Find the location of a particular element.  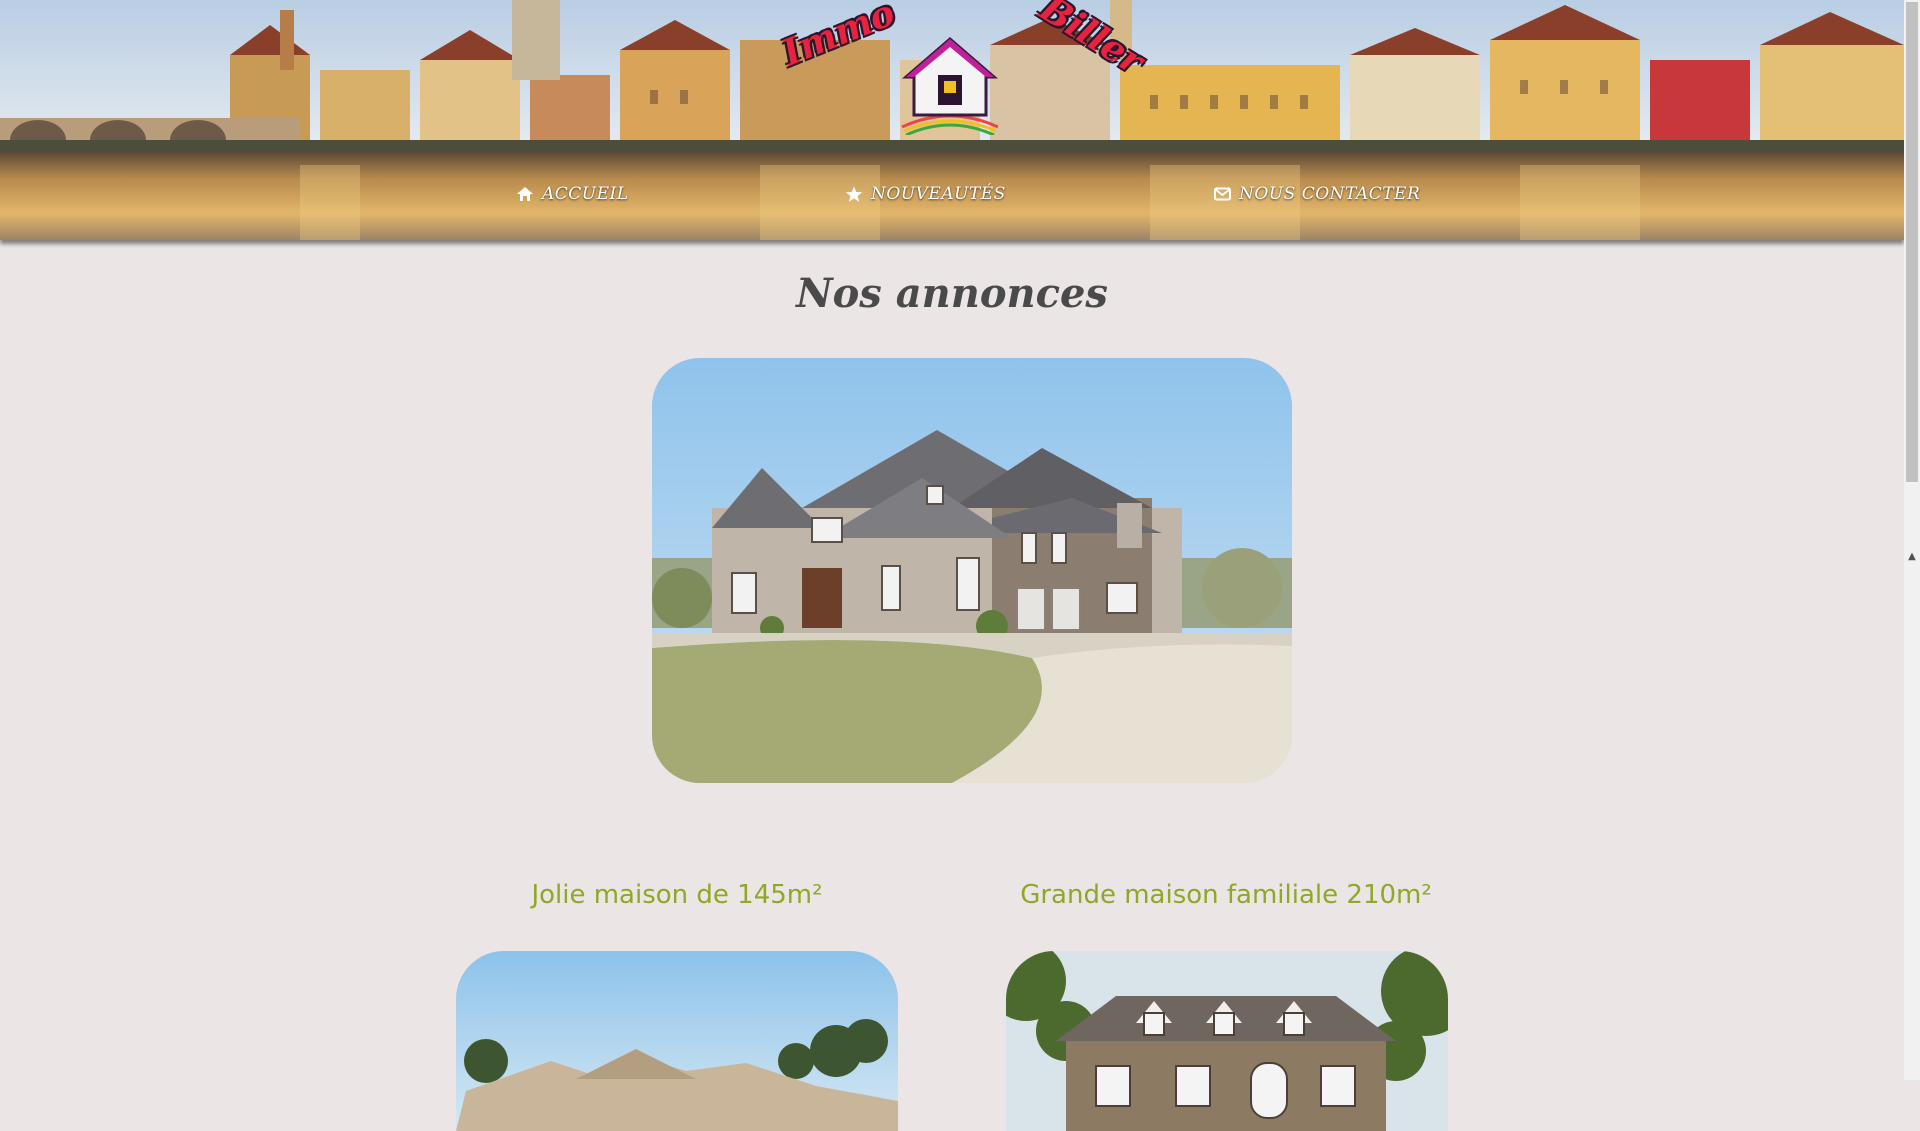

logo-word-immo: Immo is located at coordinates (838, 37).